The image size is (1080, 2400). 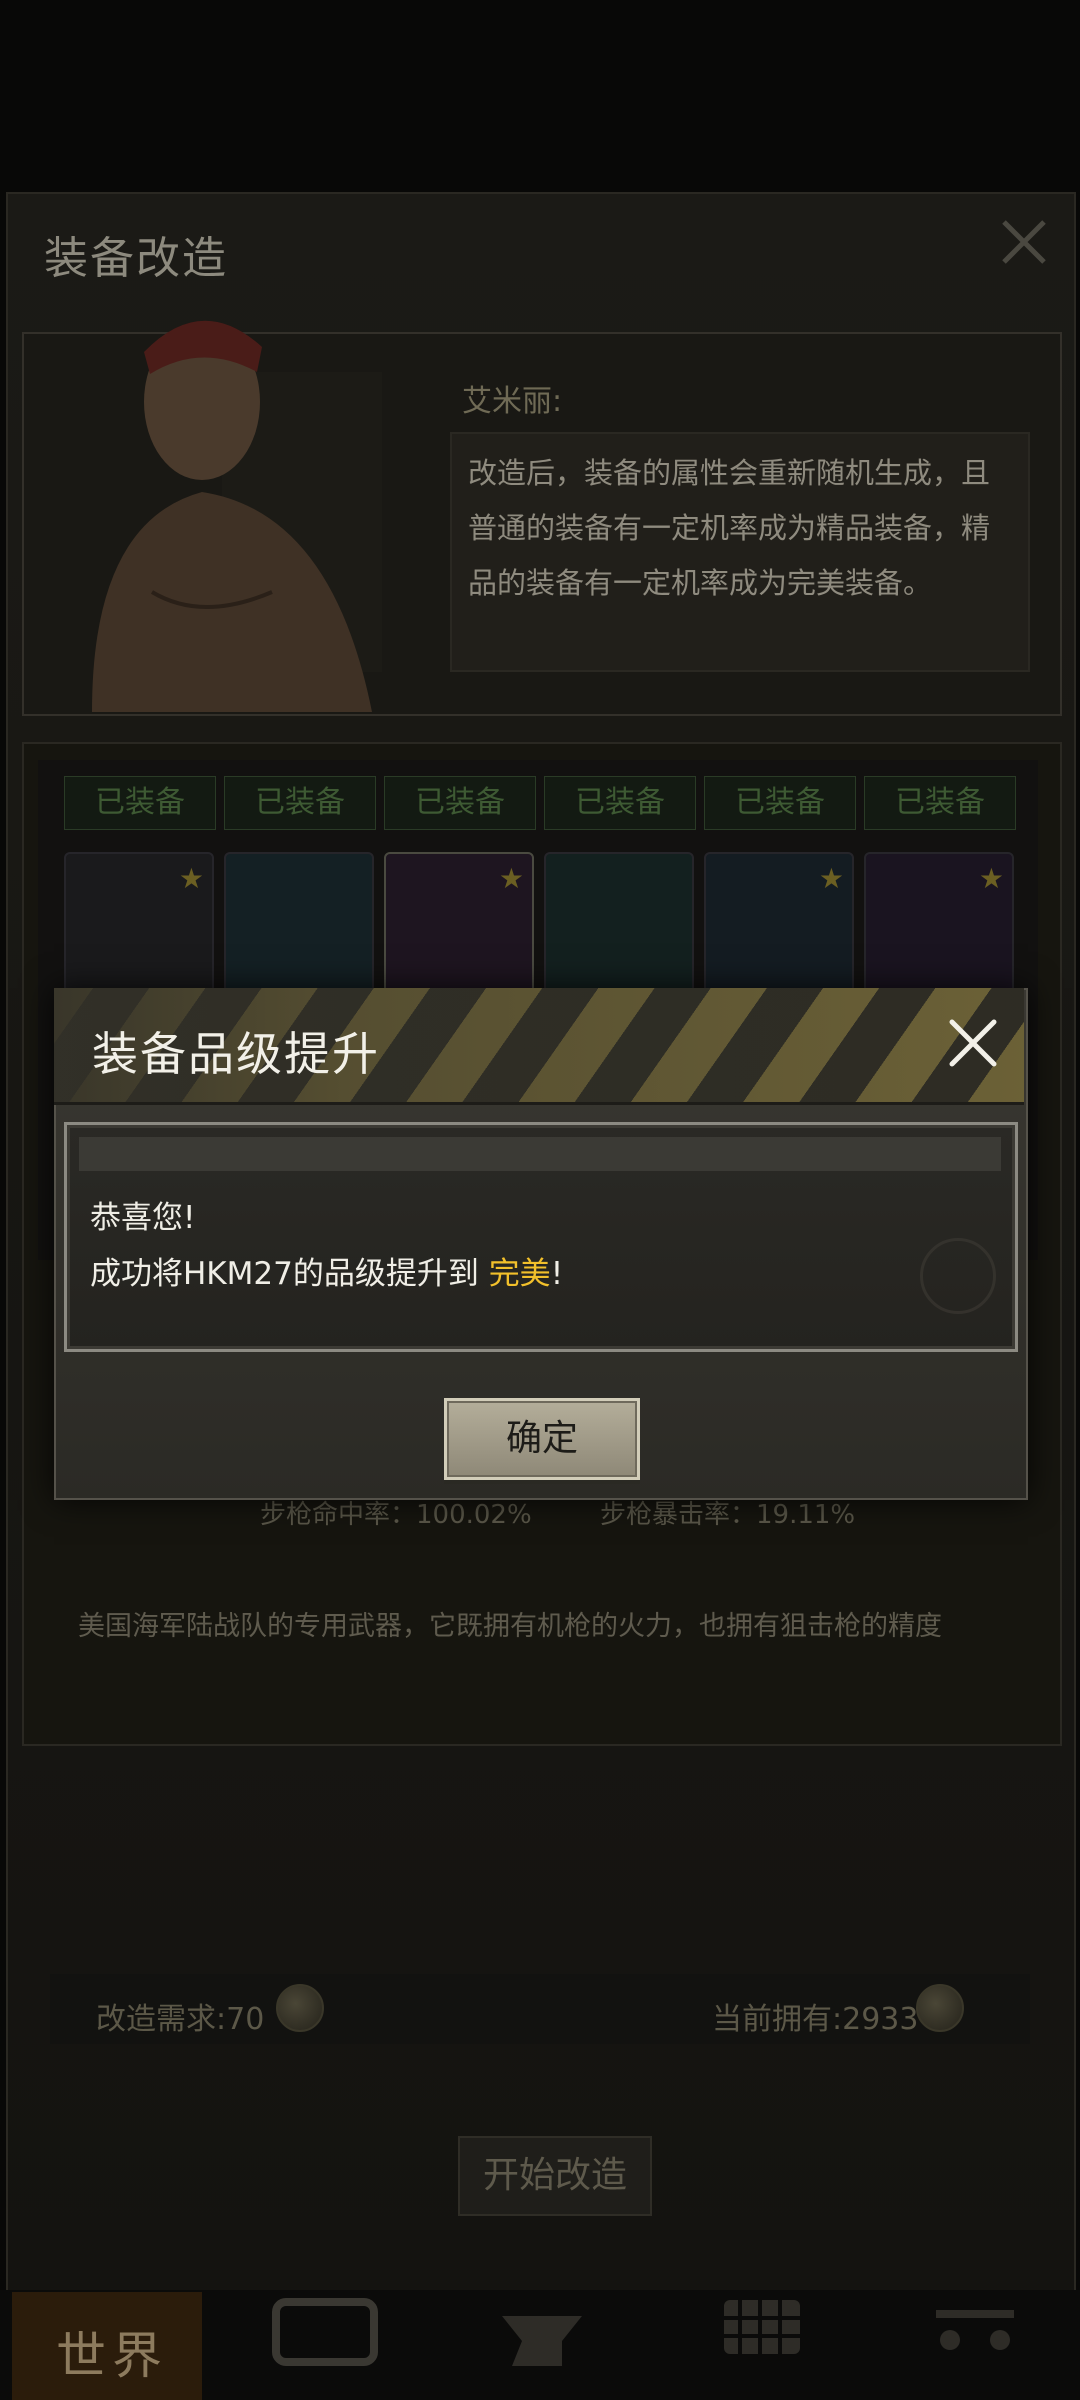 What do you see at coordinates (973, 1043) in the screenshot?
I see `close-icon` at bounding box center [973, 1043].